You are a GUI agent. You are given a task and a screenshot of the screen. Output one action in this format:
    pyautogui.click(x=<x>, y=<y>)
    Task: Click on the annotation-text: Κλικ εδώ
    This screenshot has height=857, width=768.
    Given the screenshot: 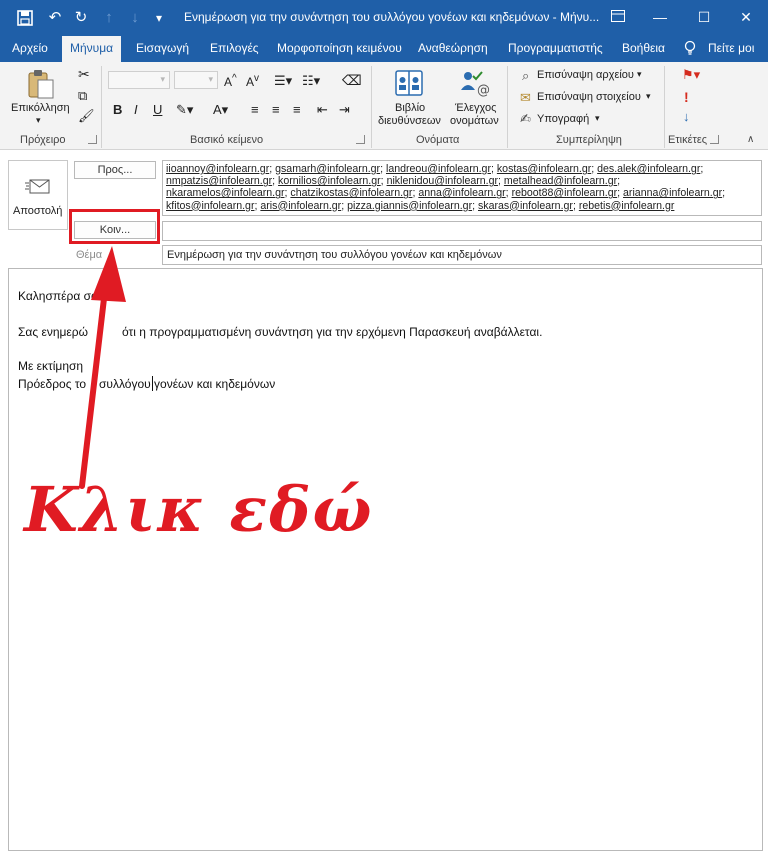 What is the action you would take?
    pyautogui.click(x=199, y=509)
    